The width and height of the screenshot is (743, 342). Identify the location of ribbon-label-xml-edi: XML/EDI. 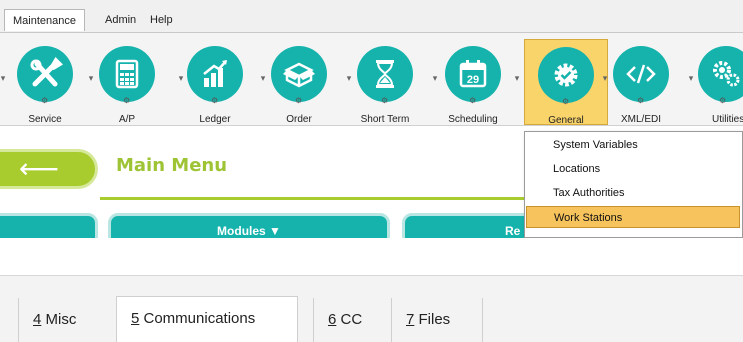
(640, 119).